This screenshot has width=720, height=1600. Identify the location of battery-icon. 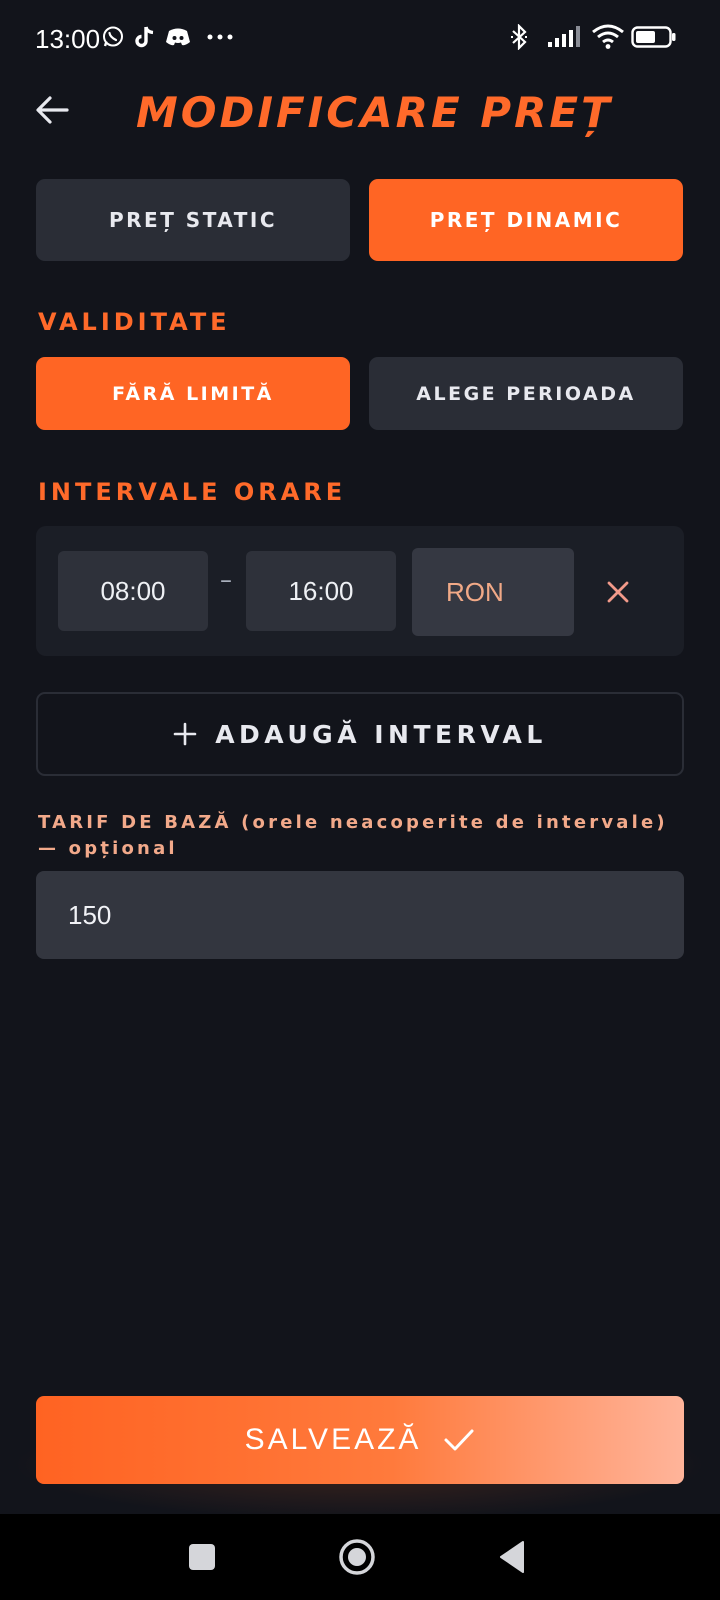
(654, 37).